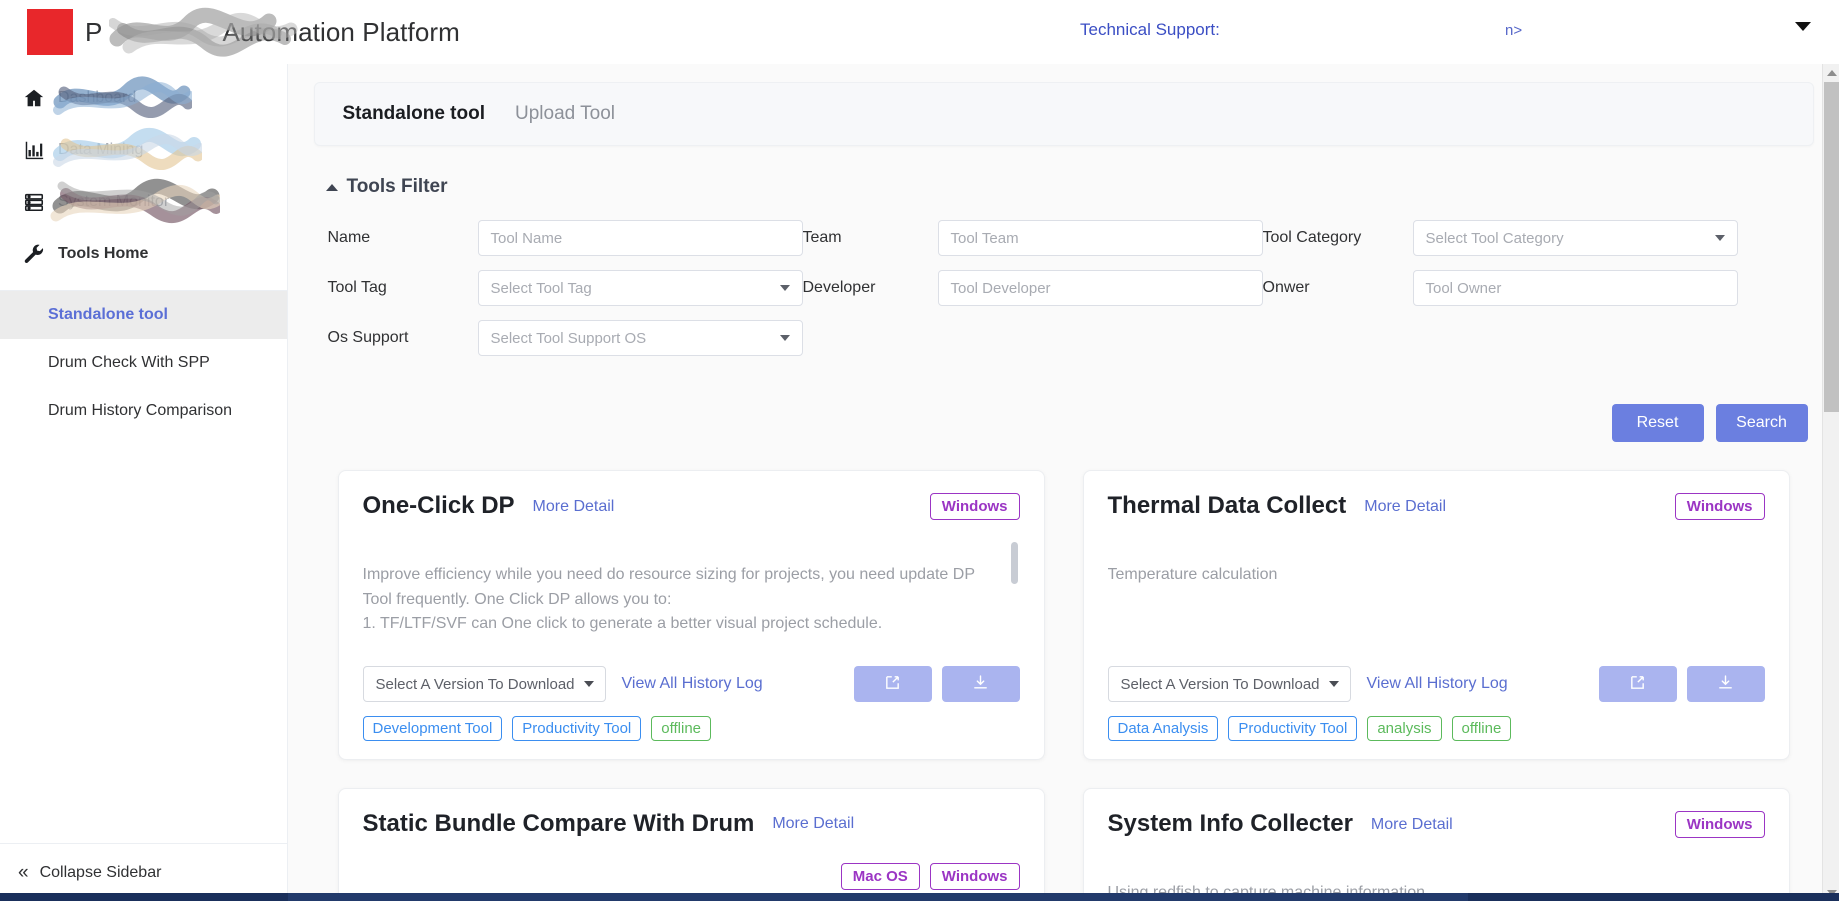  Describe the element at coordinates (101, 149) in the screenshot. I see `sidebar-item-label: Data Mining` at that location.